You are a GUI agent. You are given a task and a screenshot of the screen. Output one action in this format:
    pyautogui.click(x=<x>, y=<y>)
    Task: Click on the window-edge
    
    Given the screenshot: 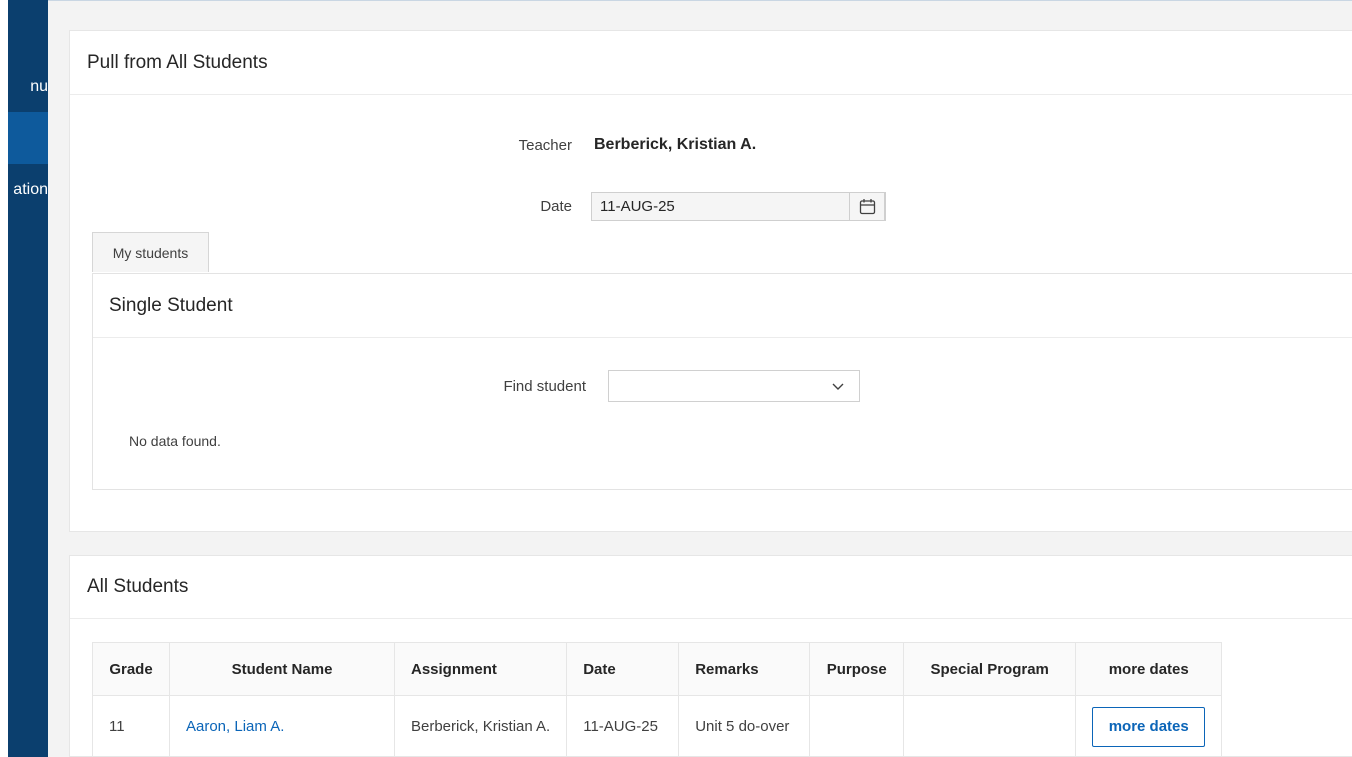 What is the action you would take?
    pyautogui.click(x=4, y=378)
    